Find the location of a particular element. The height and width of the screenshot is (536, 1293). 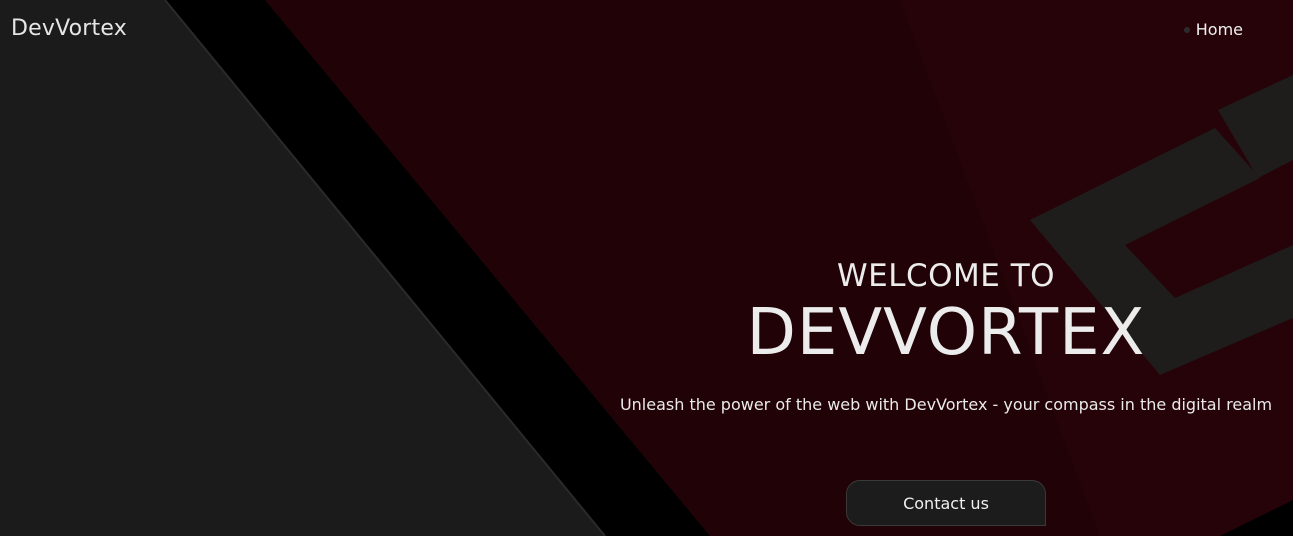

brand-logo-link: DevVortex is located at coordinates (69, 28).